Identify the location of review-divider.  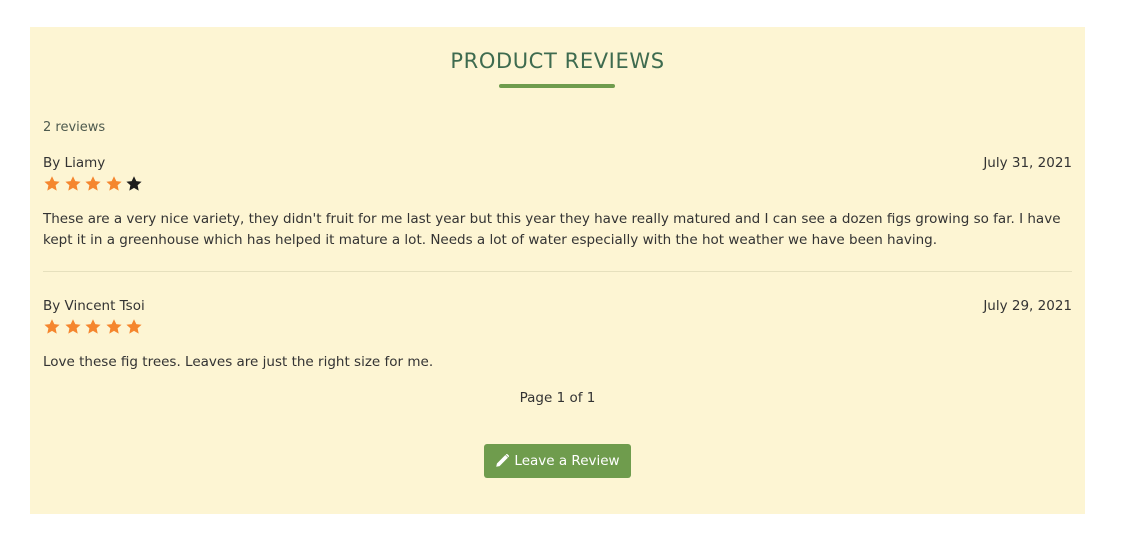
(557, 271).